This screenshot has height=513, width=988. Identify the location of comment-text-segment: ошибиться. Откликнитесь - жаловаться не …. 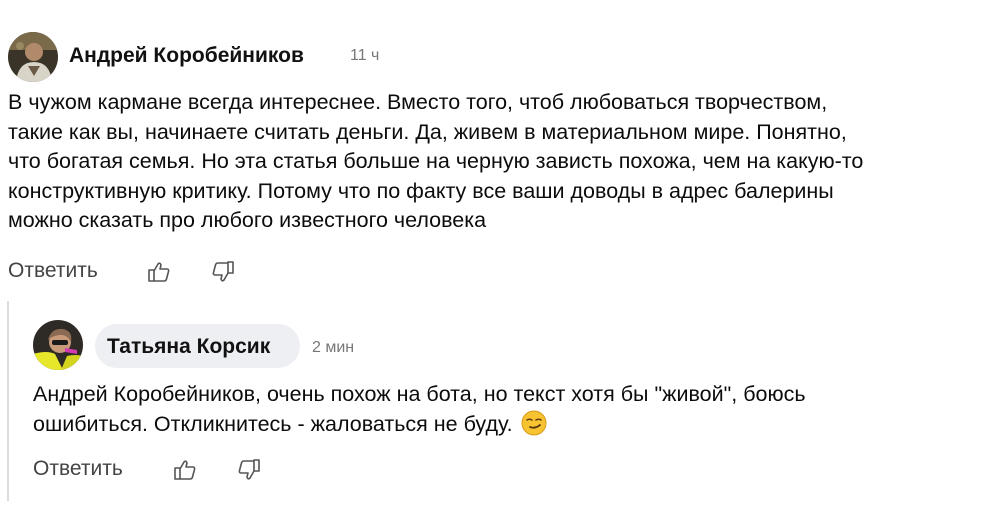
(273, 423).